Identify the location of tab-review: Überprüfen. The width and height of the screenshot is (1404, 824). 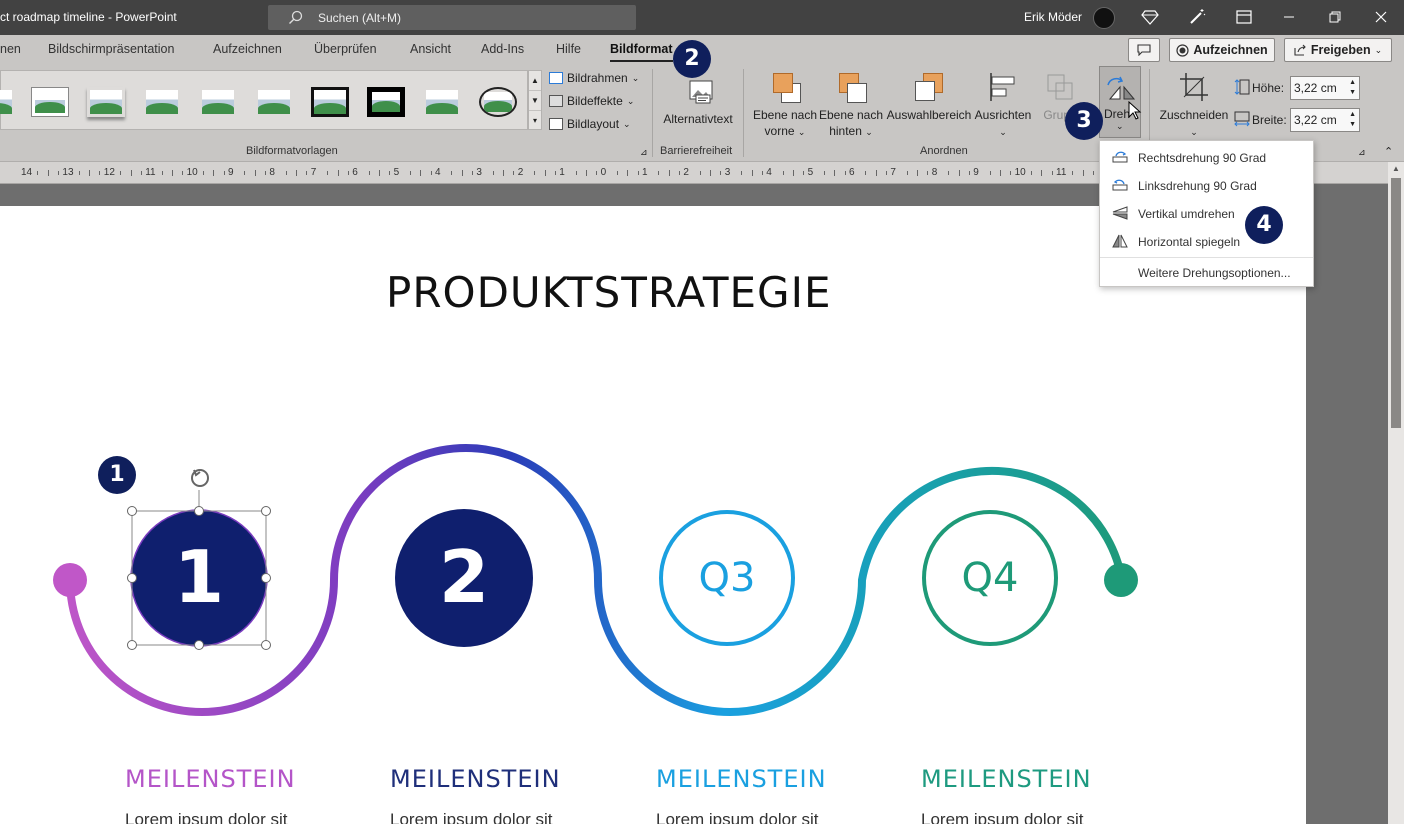
(345, 49).